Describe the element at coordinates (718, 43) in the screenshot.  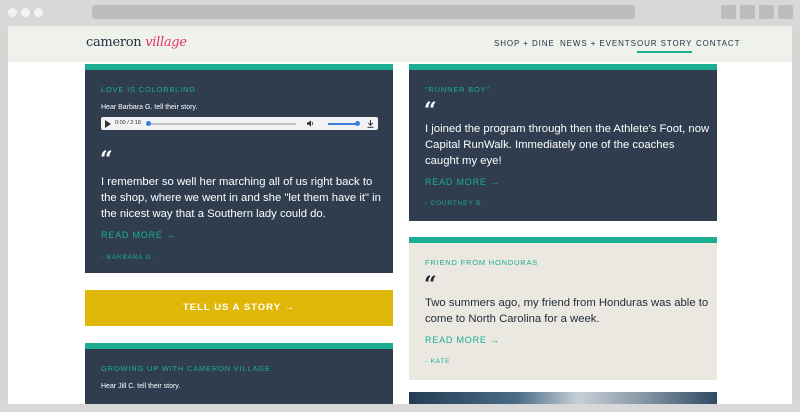
I see `nav-contact: CONTACT` at that location.